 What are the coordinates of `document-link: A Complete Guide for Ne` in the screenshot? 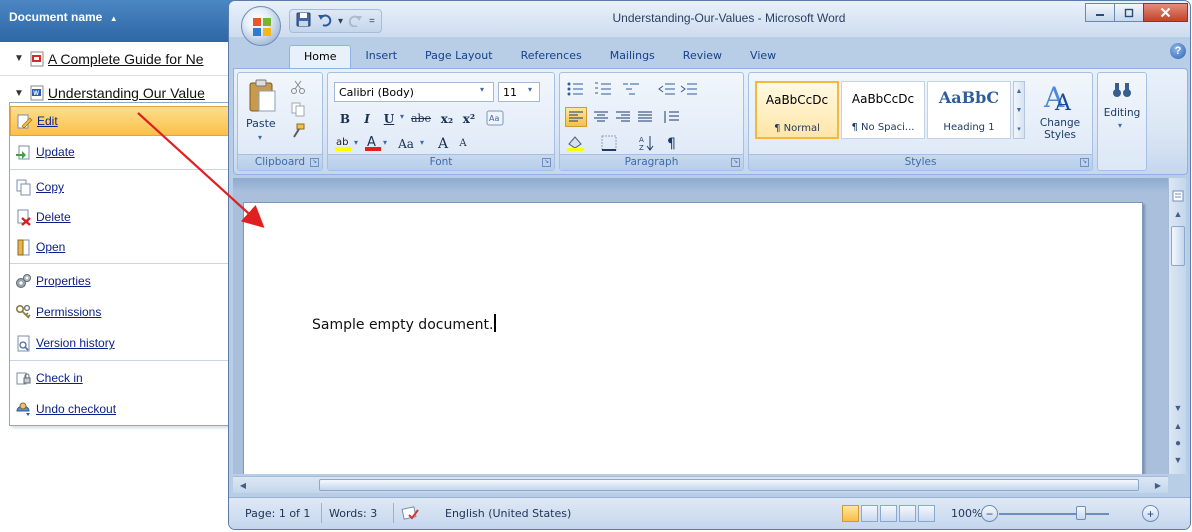 It's located at (126, 59).